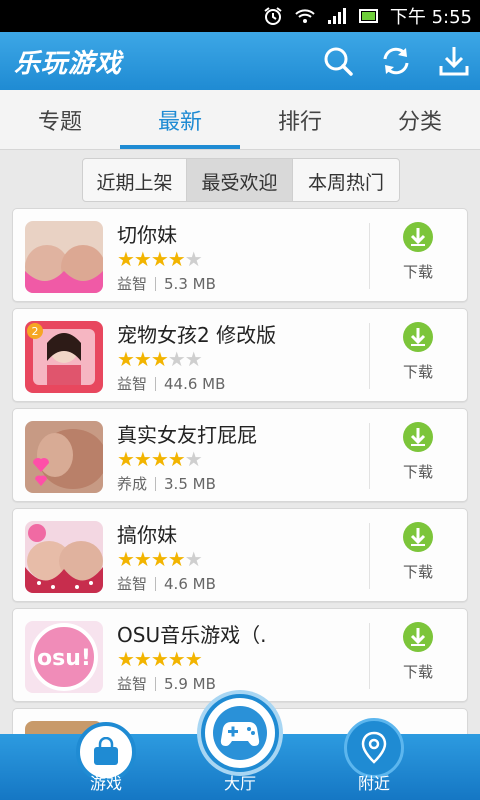 The width and height of the screenshot is (480, 800). I want to click on location-pin-icon, so click(374, 748).